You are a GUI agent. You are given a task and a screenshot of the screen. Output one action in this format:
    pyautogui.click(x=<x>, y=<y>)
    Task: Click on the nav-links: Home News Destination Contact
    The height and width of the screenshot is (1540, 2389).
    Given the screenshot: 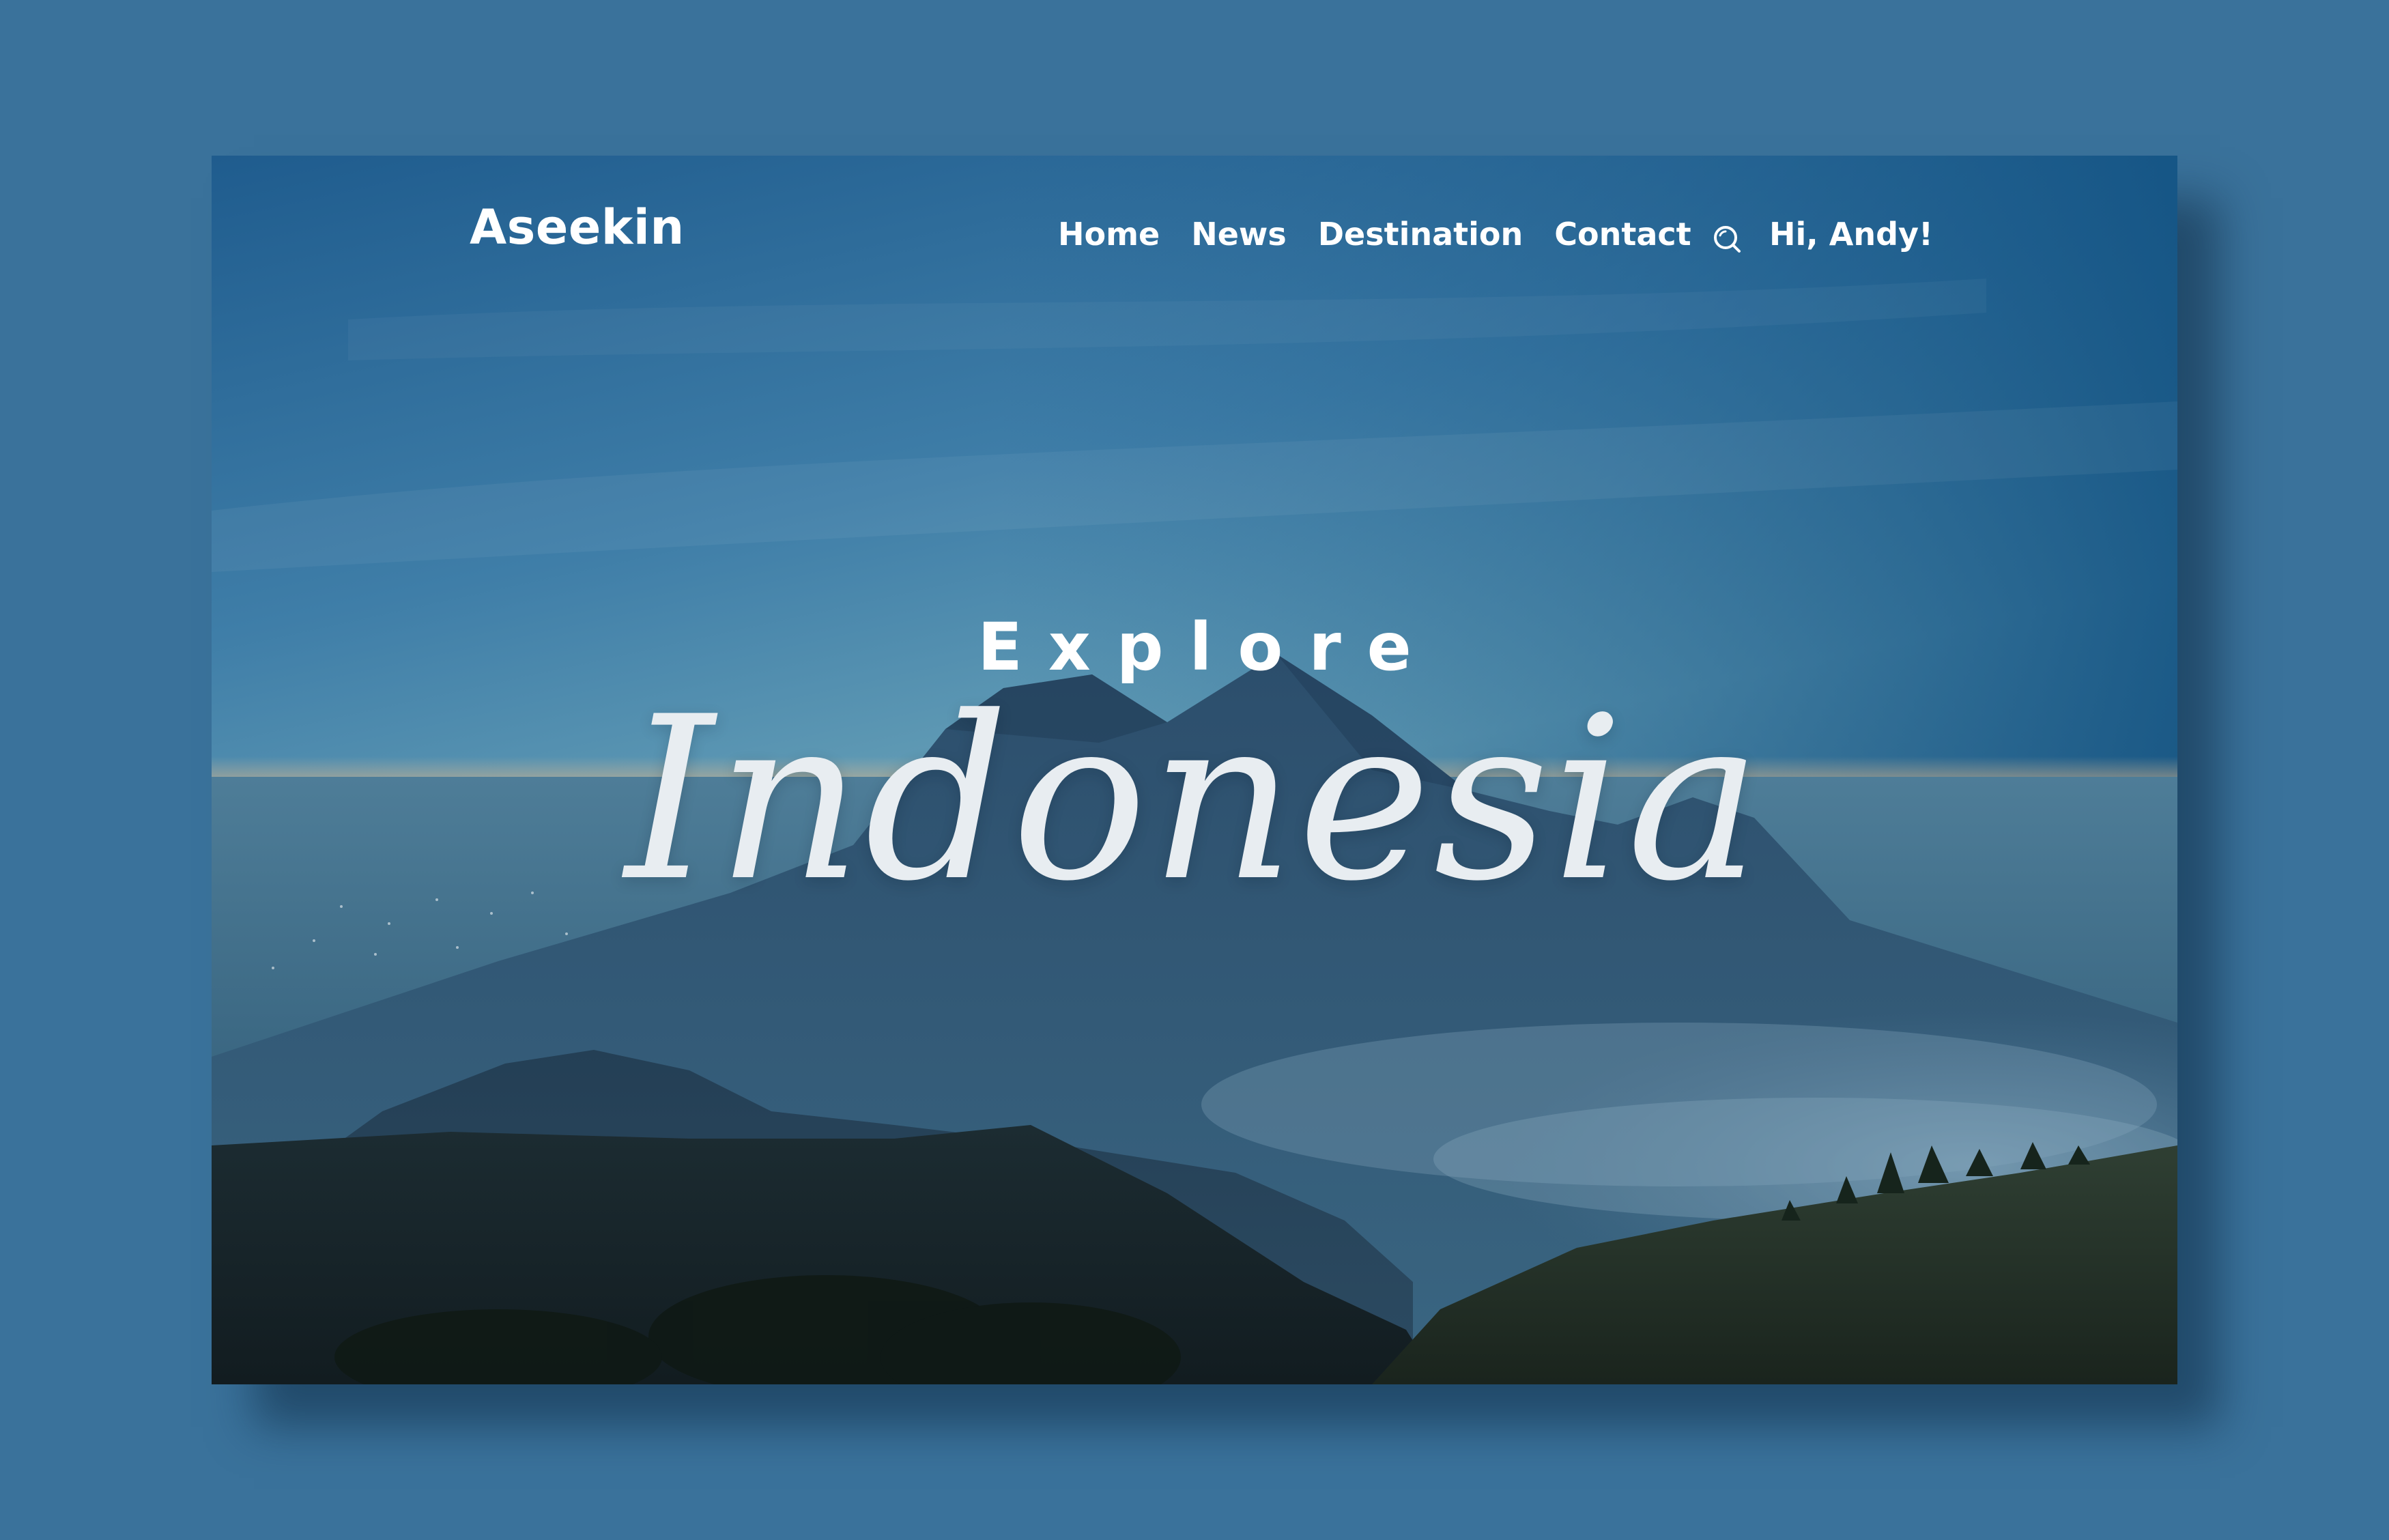 What is the action you would take?
    pyautogui.click(x=1374, y=234)
    